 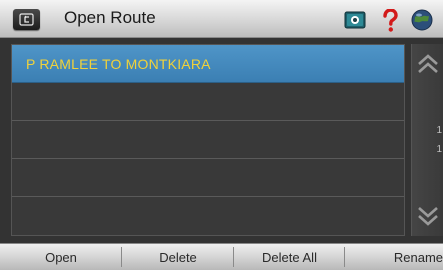 What do you see at coordinates (110, 17) in the screenshot?
I see `page-title: Open Route` at bounding box center [110, 17].